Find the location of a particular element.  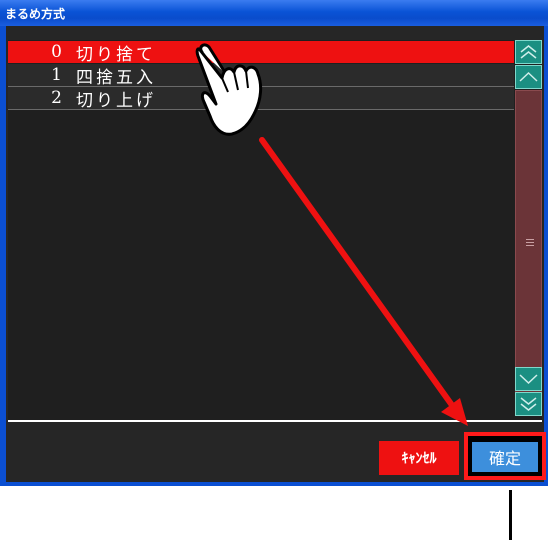

list-item-truncate: 0 切り捨て is located at coordinates (261, 53).